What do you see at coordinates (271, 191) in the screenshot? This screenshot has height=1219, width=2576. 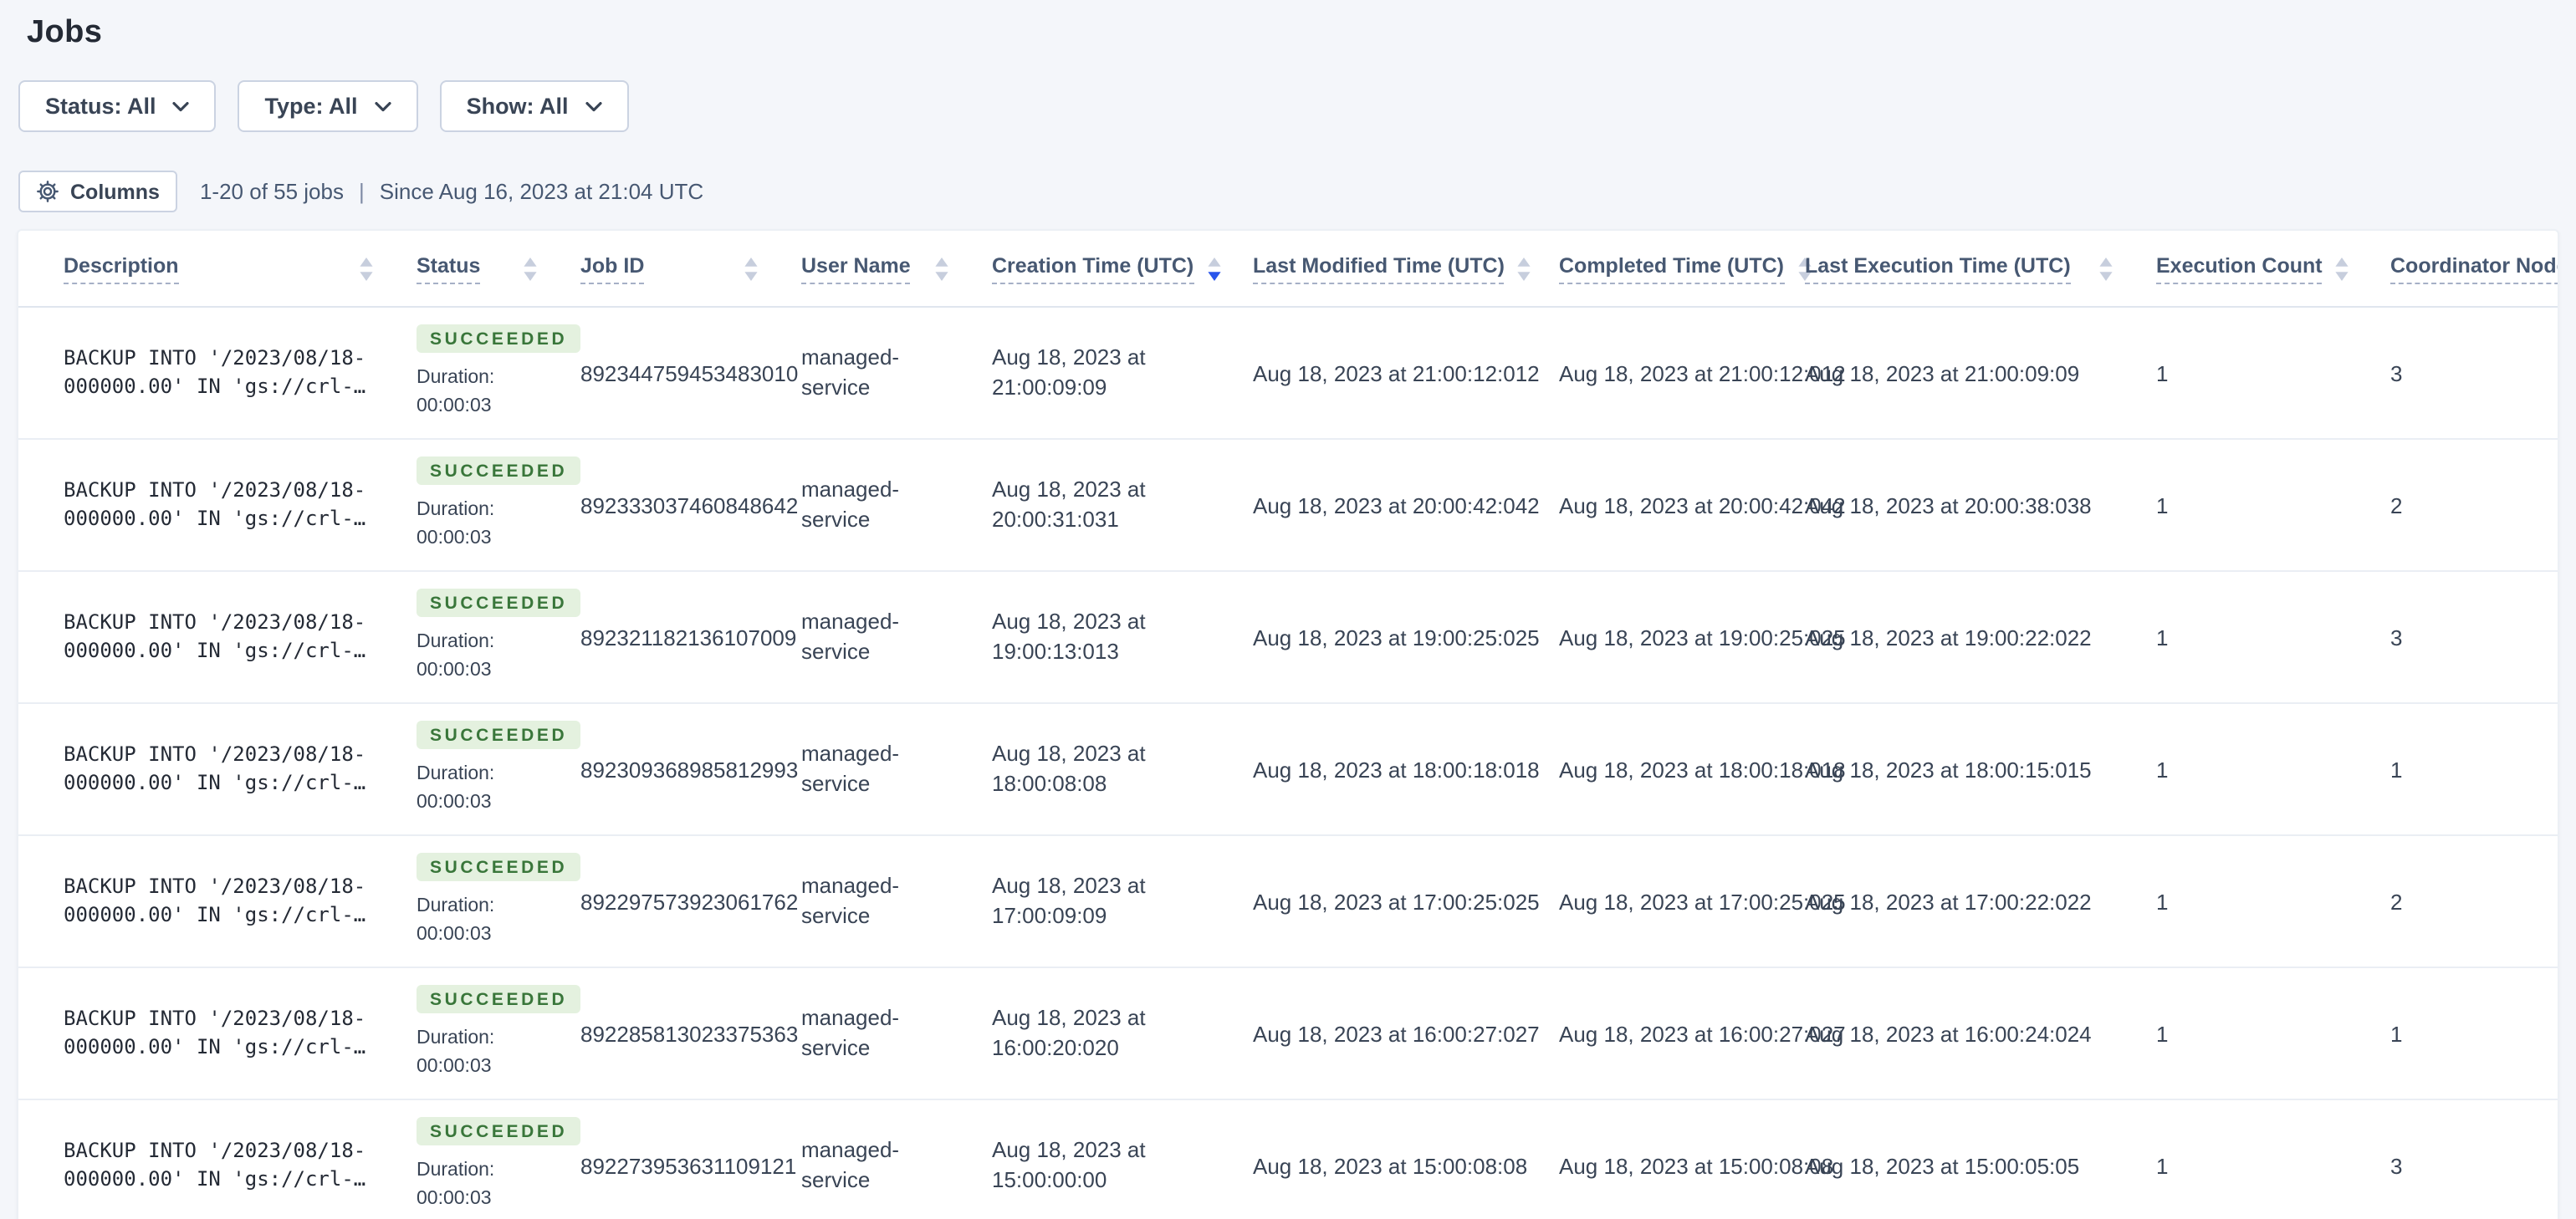 I see `jobs-count: 1-20 of 55 jobs` at bounding box center [271, 191].